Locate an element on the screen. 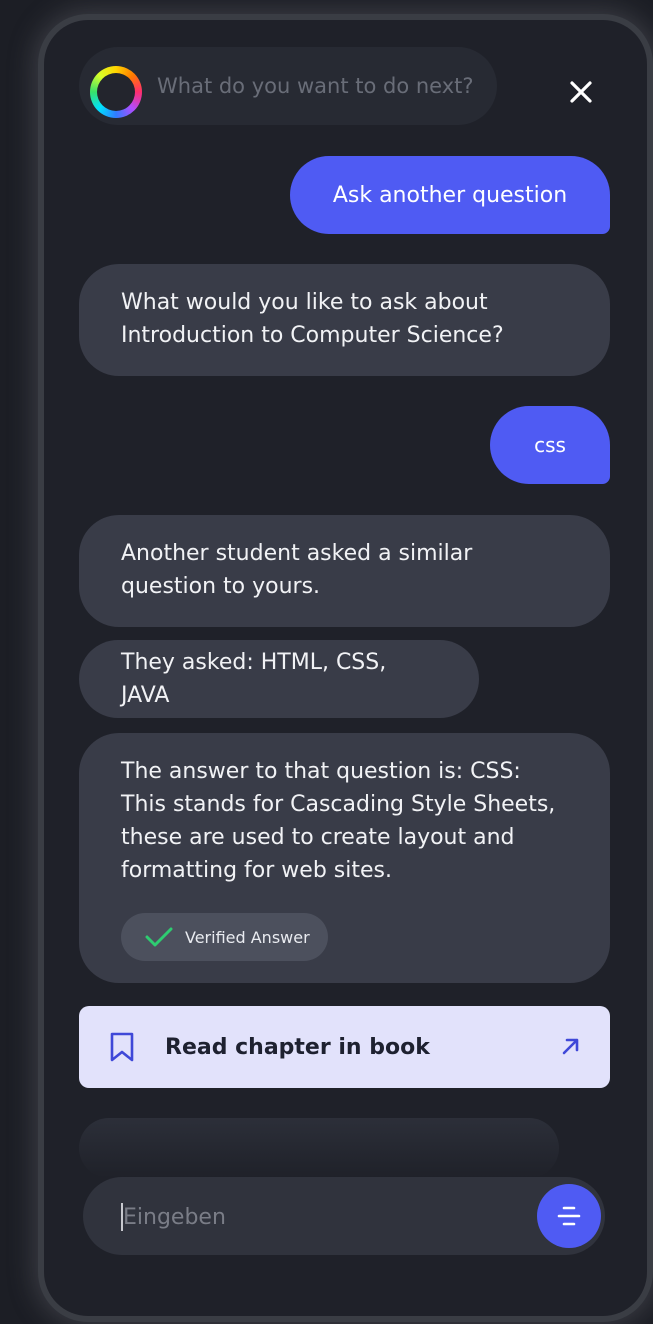  menu-lines-icon is located at coordinates (569, 1216).